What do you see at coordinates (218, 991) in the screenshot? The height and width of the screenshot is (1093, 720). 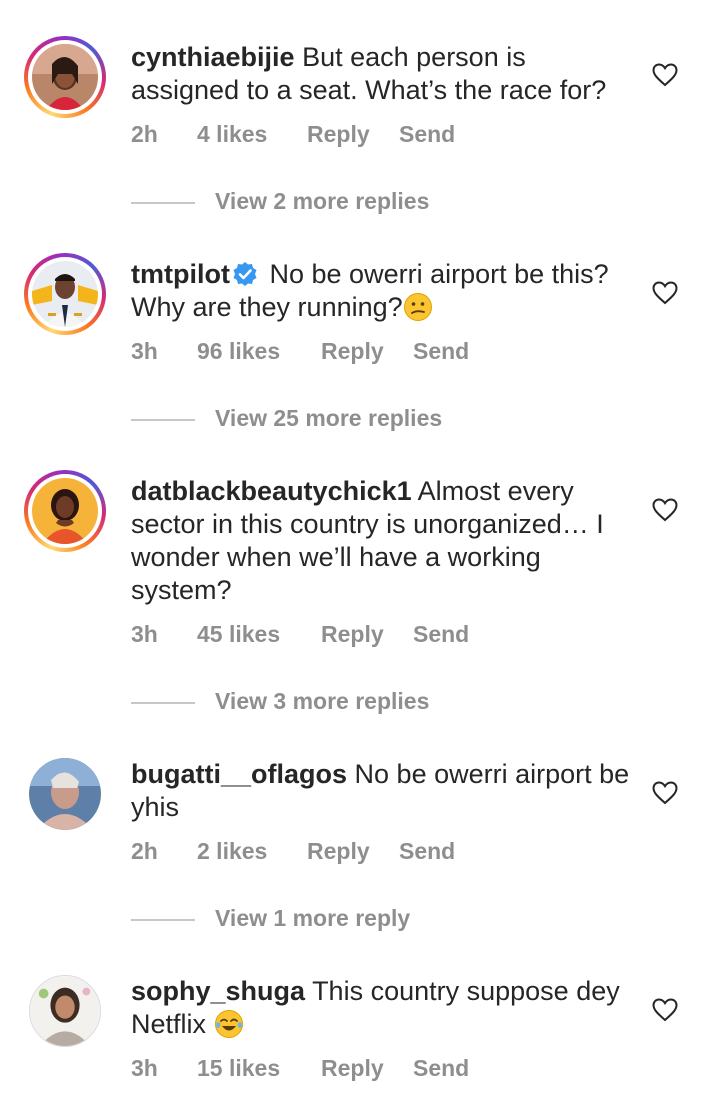 I see `username: sophy_shuga` at bounding box center [218, 991].